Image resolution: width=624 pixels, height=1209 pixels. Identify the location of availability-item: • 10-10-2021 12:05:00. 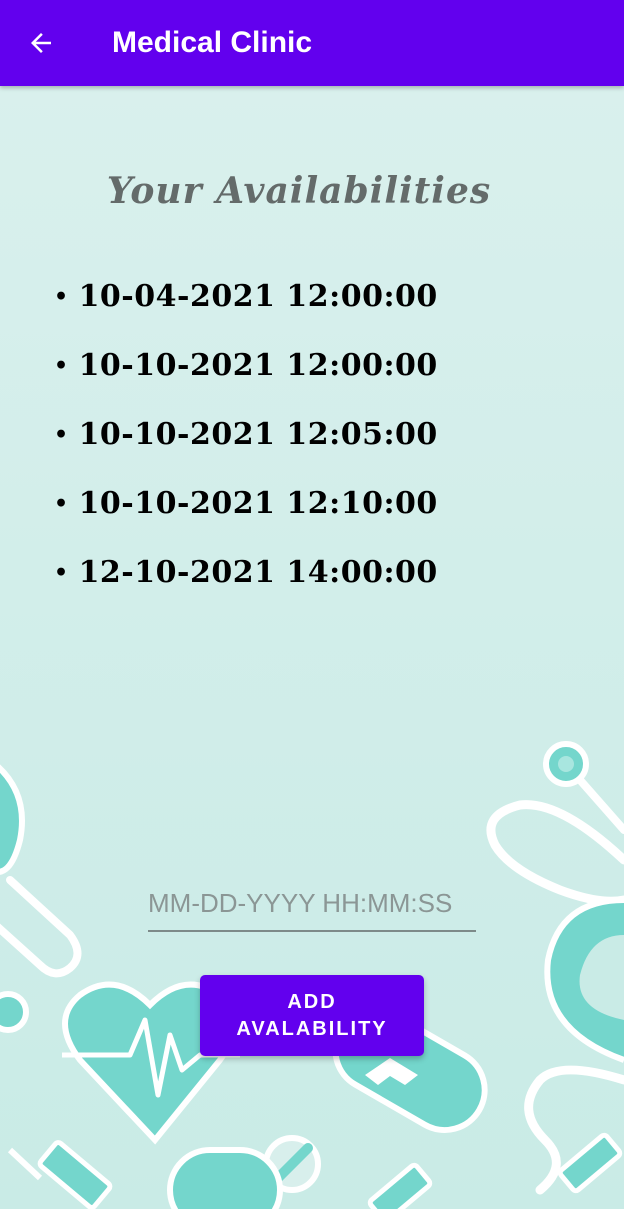
(246, 434).